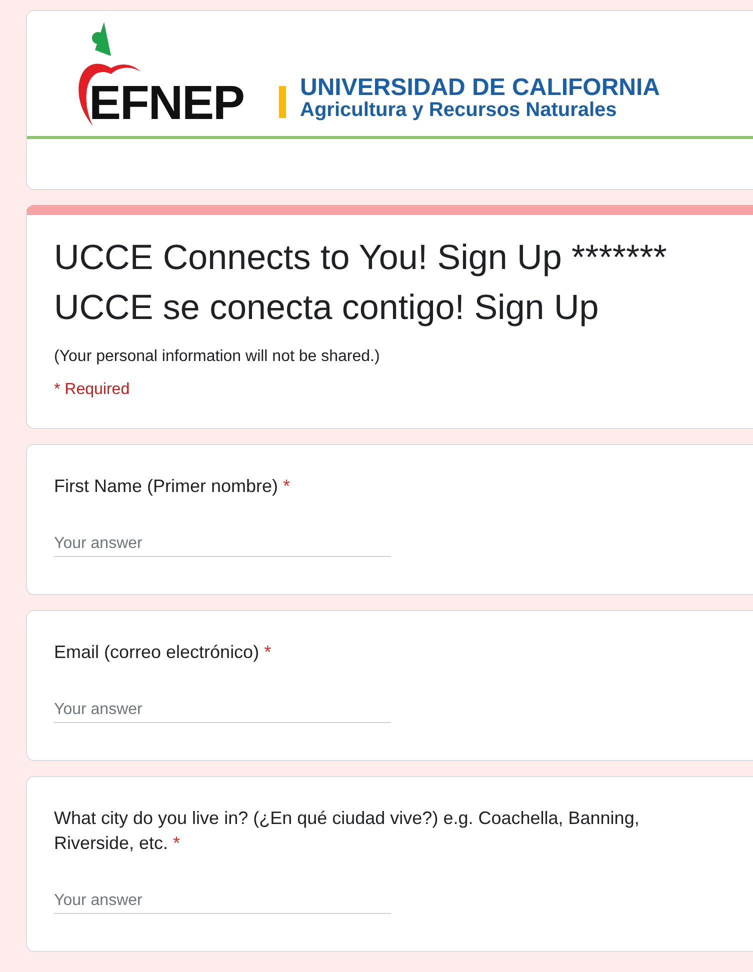 This screenshot has height=972, width=753. What do you see at coordinates (327, 308) in the screenshot?
I see `form-title: UCCE se conecta contigo! Sign Up` at bounding box center [327, 308].